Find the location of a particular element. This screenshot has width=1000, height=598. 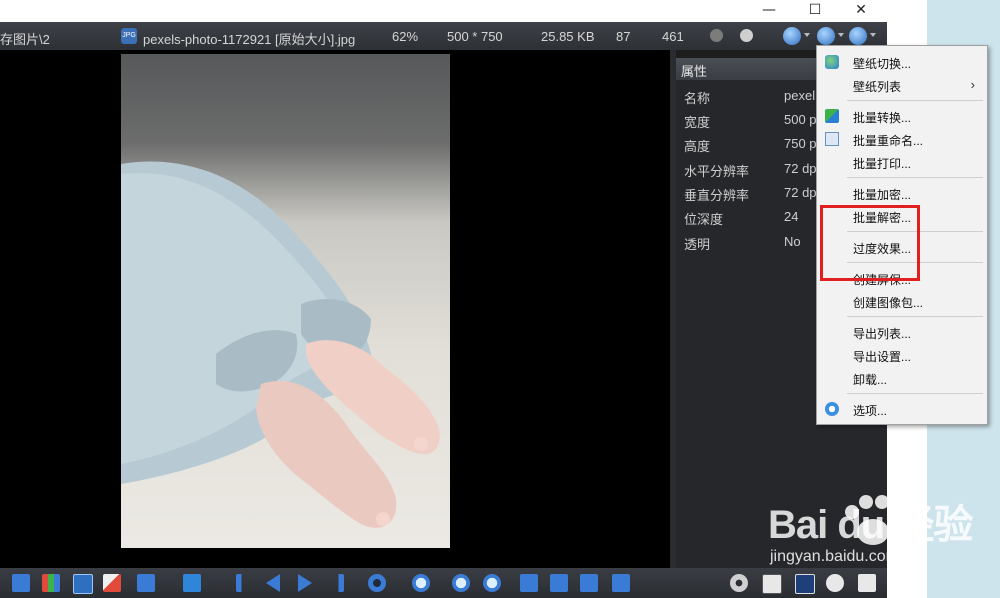

property-key: 透明 is located at coordinates (697, 244).